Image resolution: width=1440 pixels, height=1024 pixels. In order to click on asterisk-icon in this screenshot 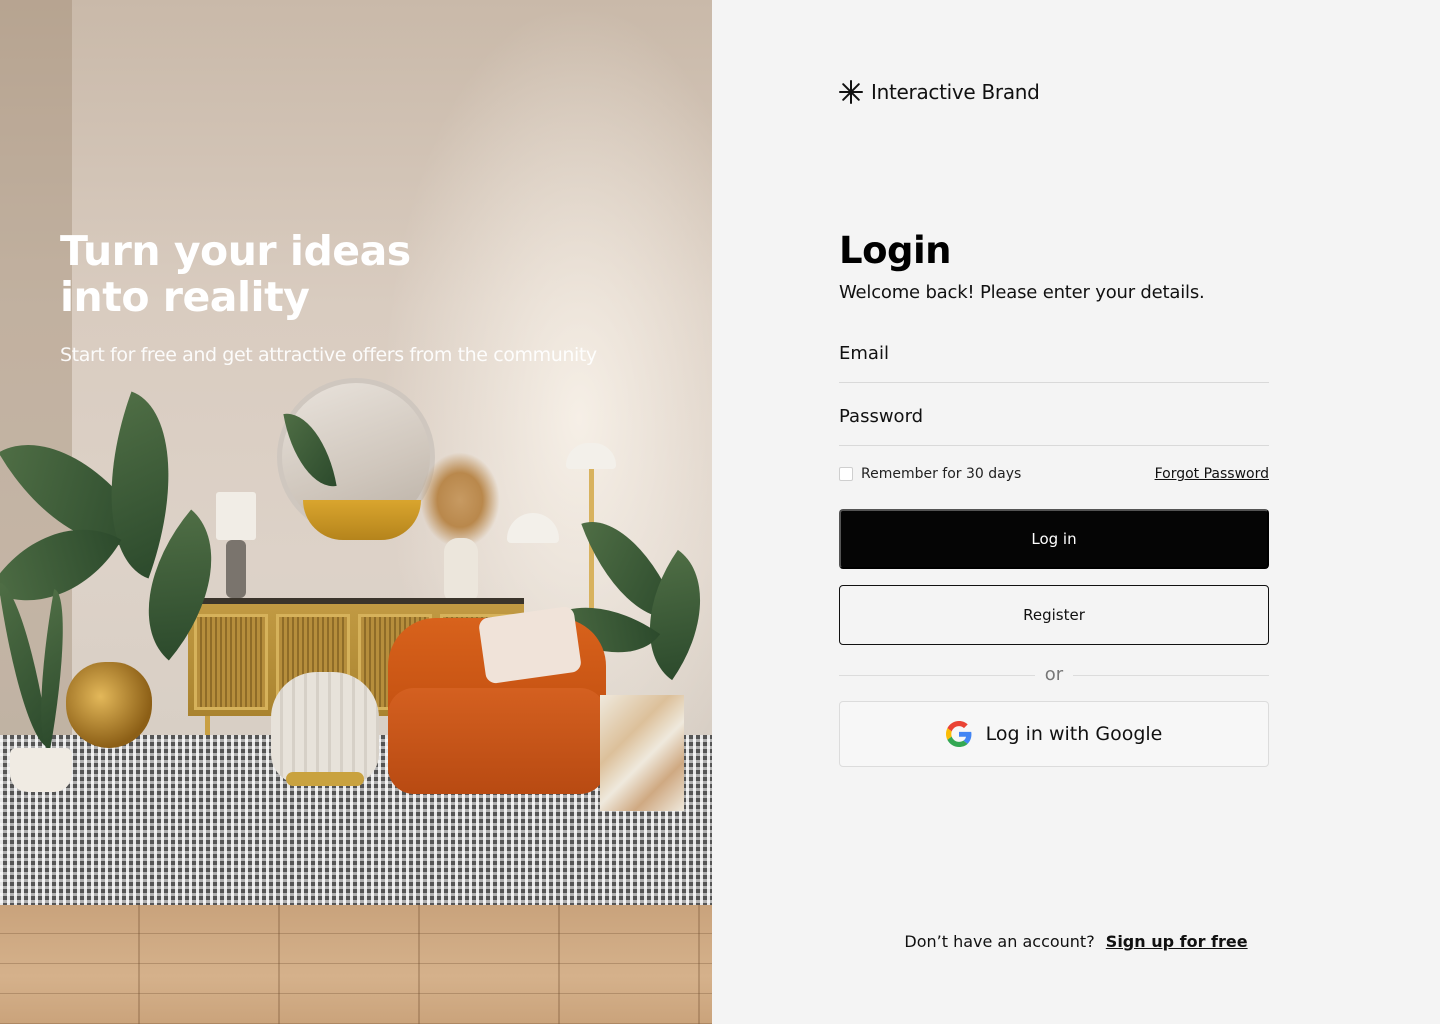, I will do `click(851, 92)`.